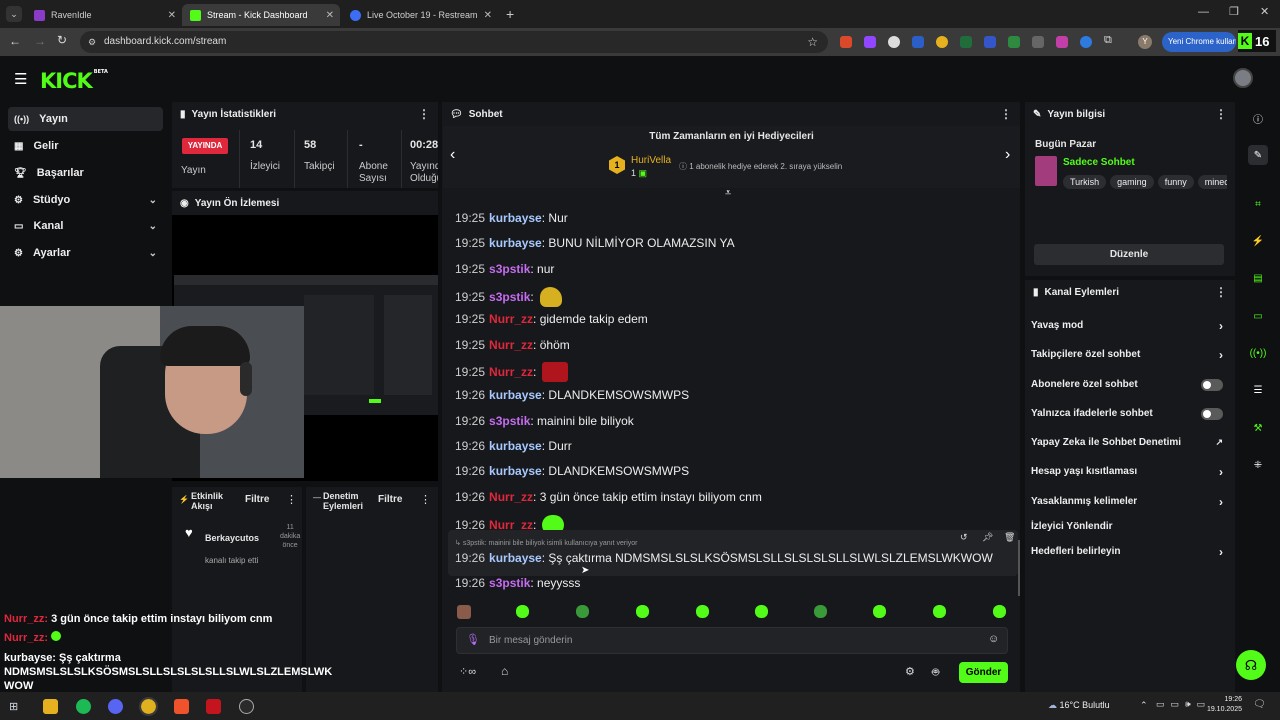 The width and height of the screenshot is (1280, 720). What do you see at coordinates (983, 672) in the screenshot?
I see `send-button: Gönder` at bounding box center [983, 672].